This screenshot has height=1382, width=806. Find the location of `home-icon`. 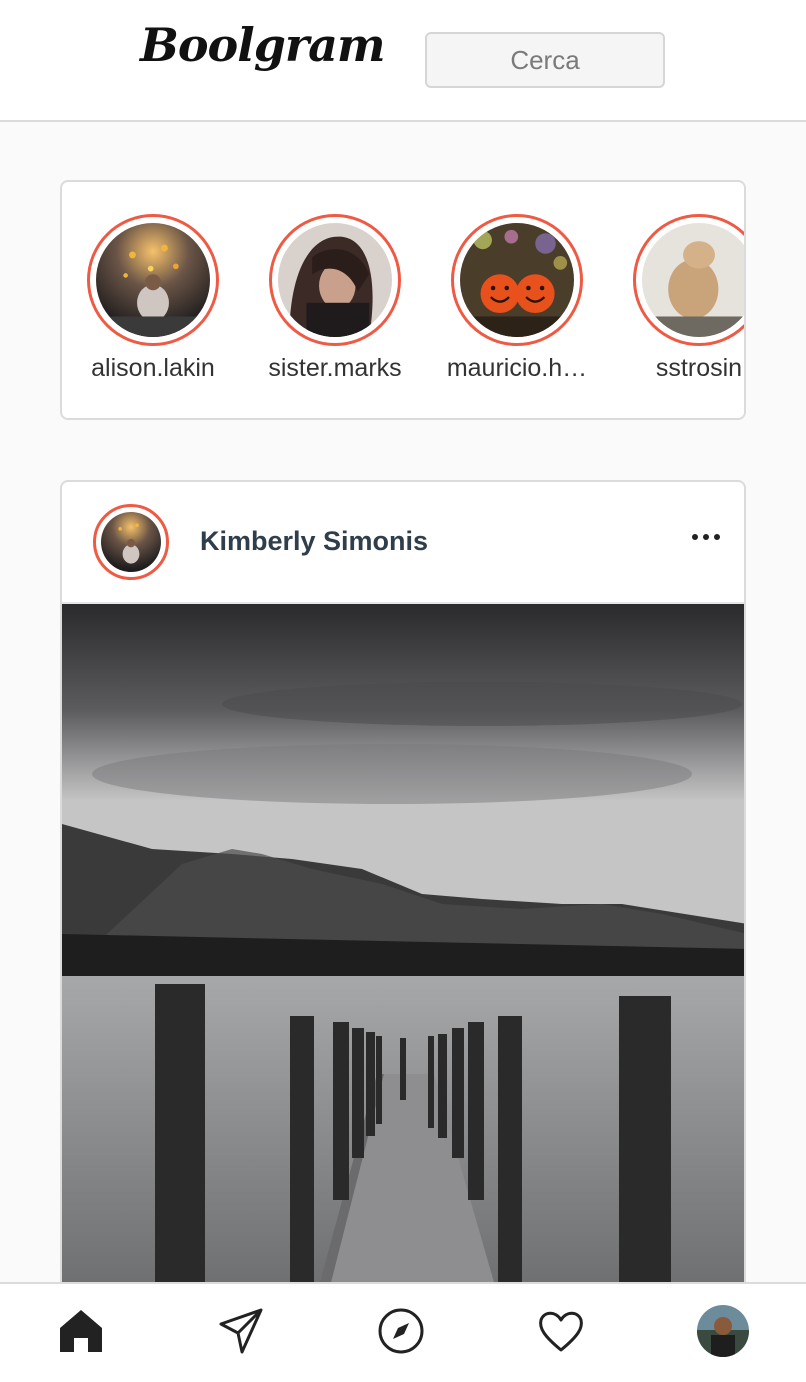

home-icon is located at coordinates (81, 1331).